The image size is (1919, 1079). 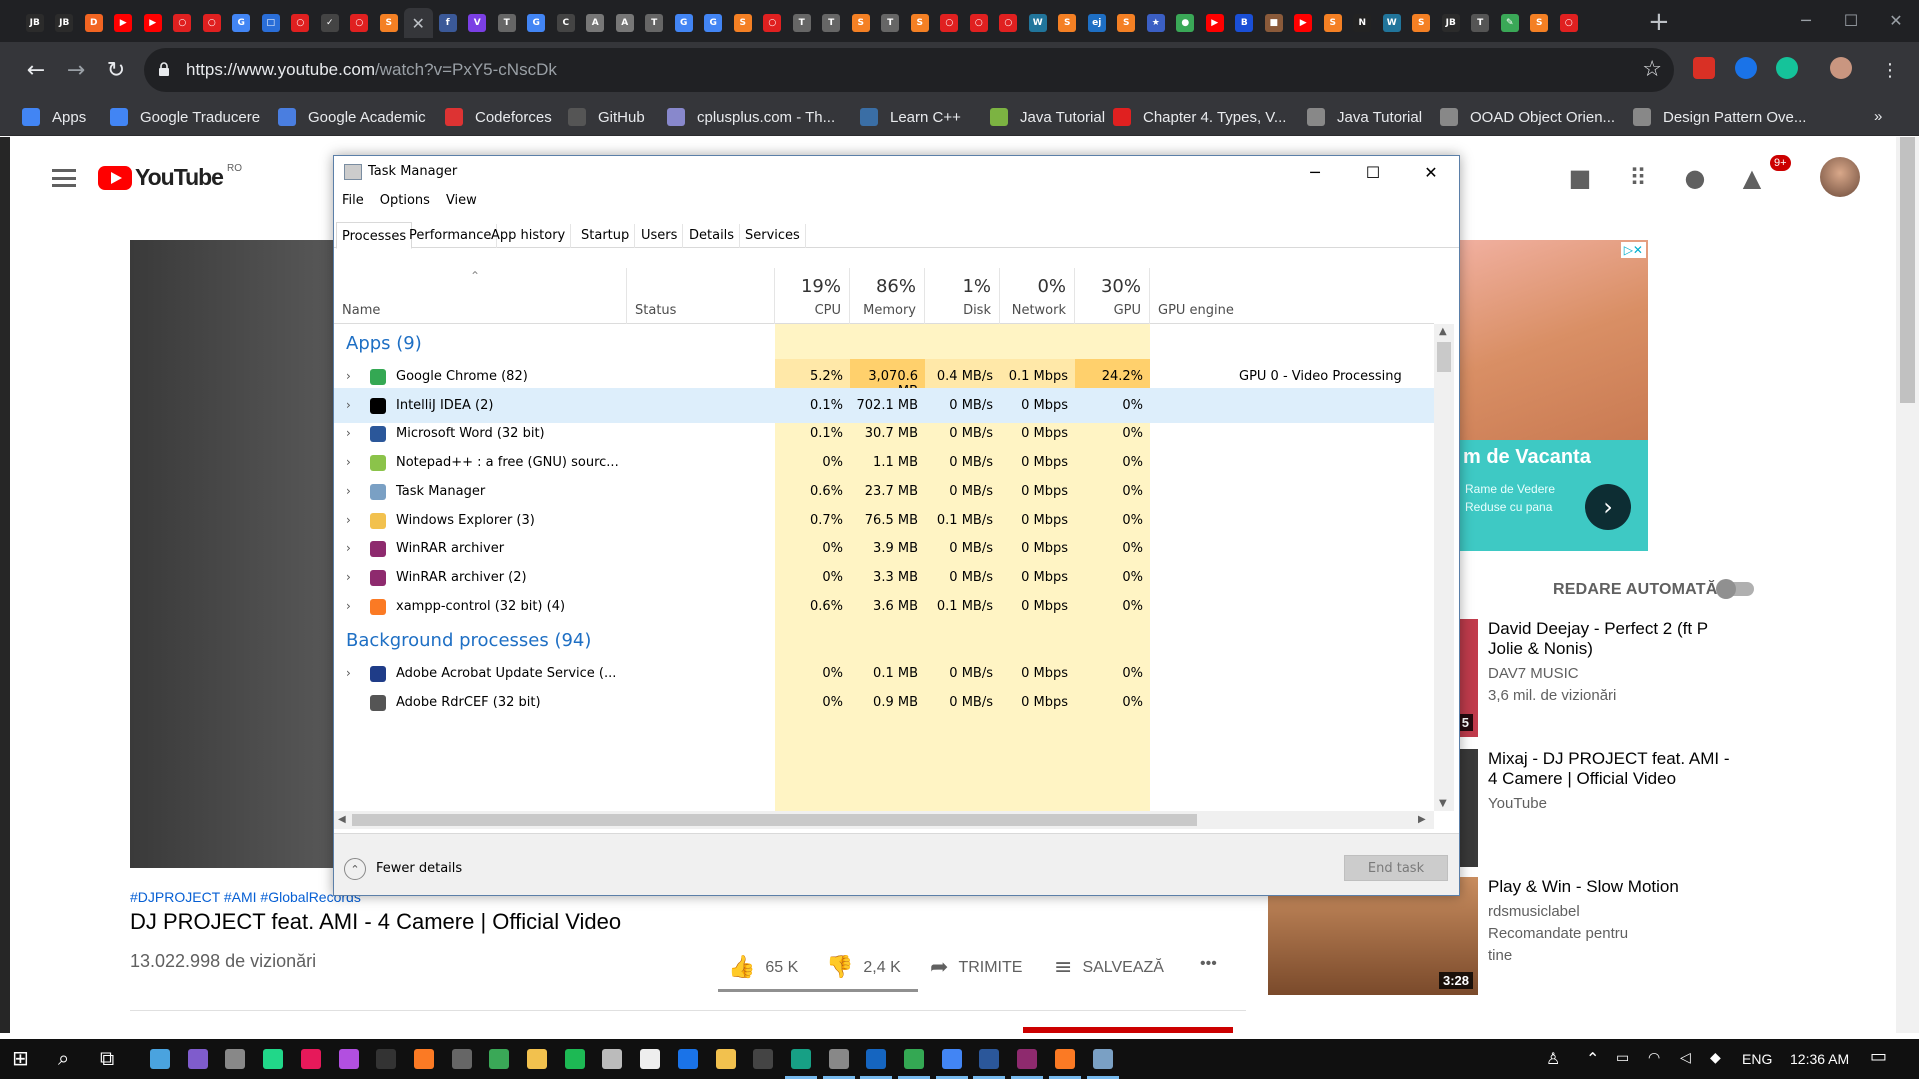 I want to click on bookmarks-overflow-button: », so click(x=1878, y=116).